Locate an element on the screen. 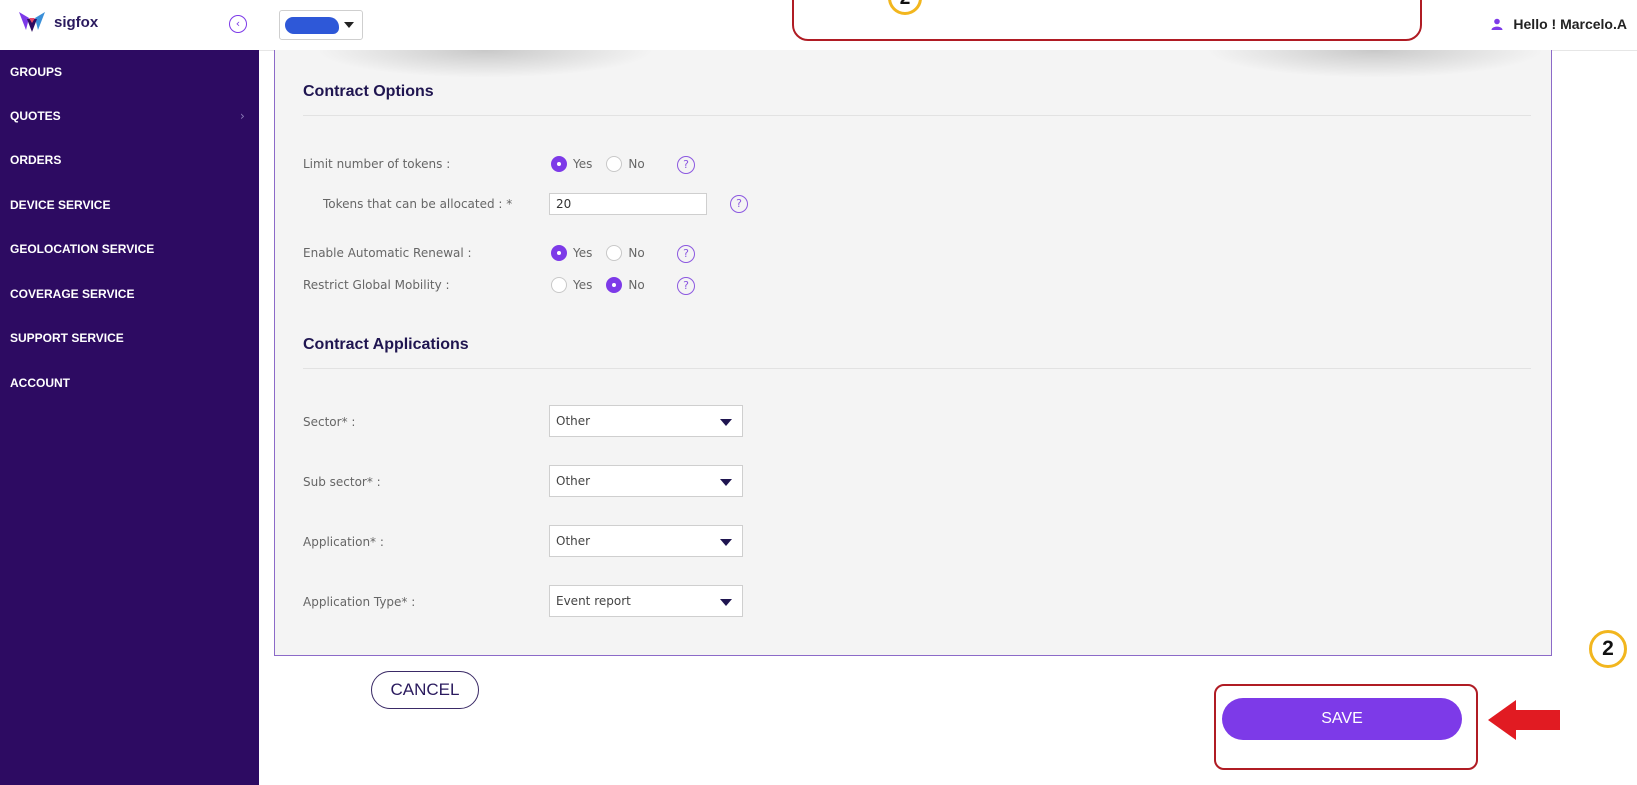 This screenshot has height=785, width=1637. tokens-allocated-label: Tokens that can be allocated : * is located at coordinates (418, 204).